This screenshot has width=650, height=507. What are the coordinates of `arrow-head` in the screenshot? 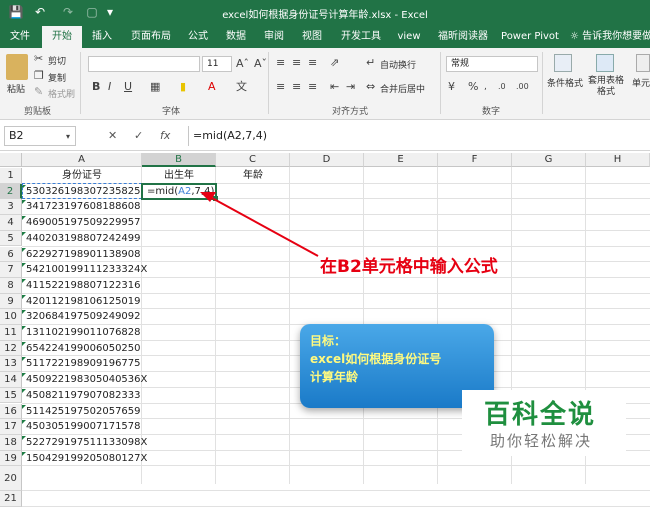 It's located at (208, 197).